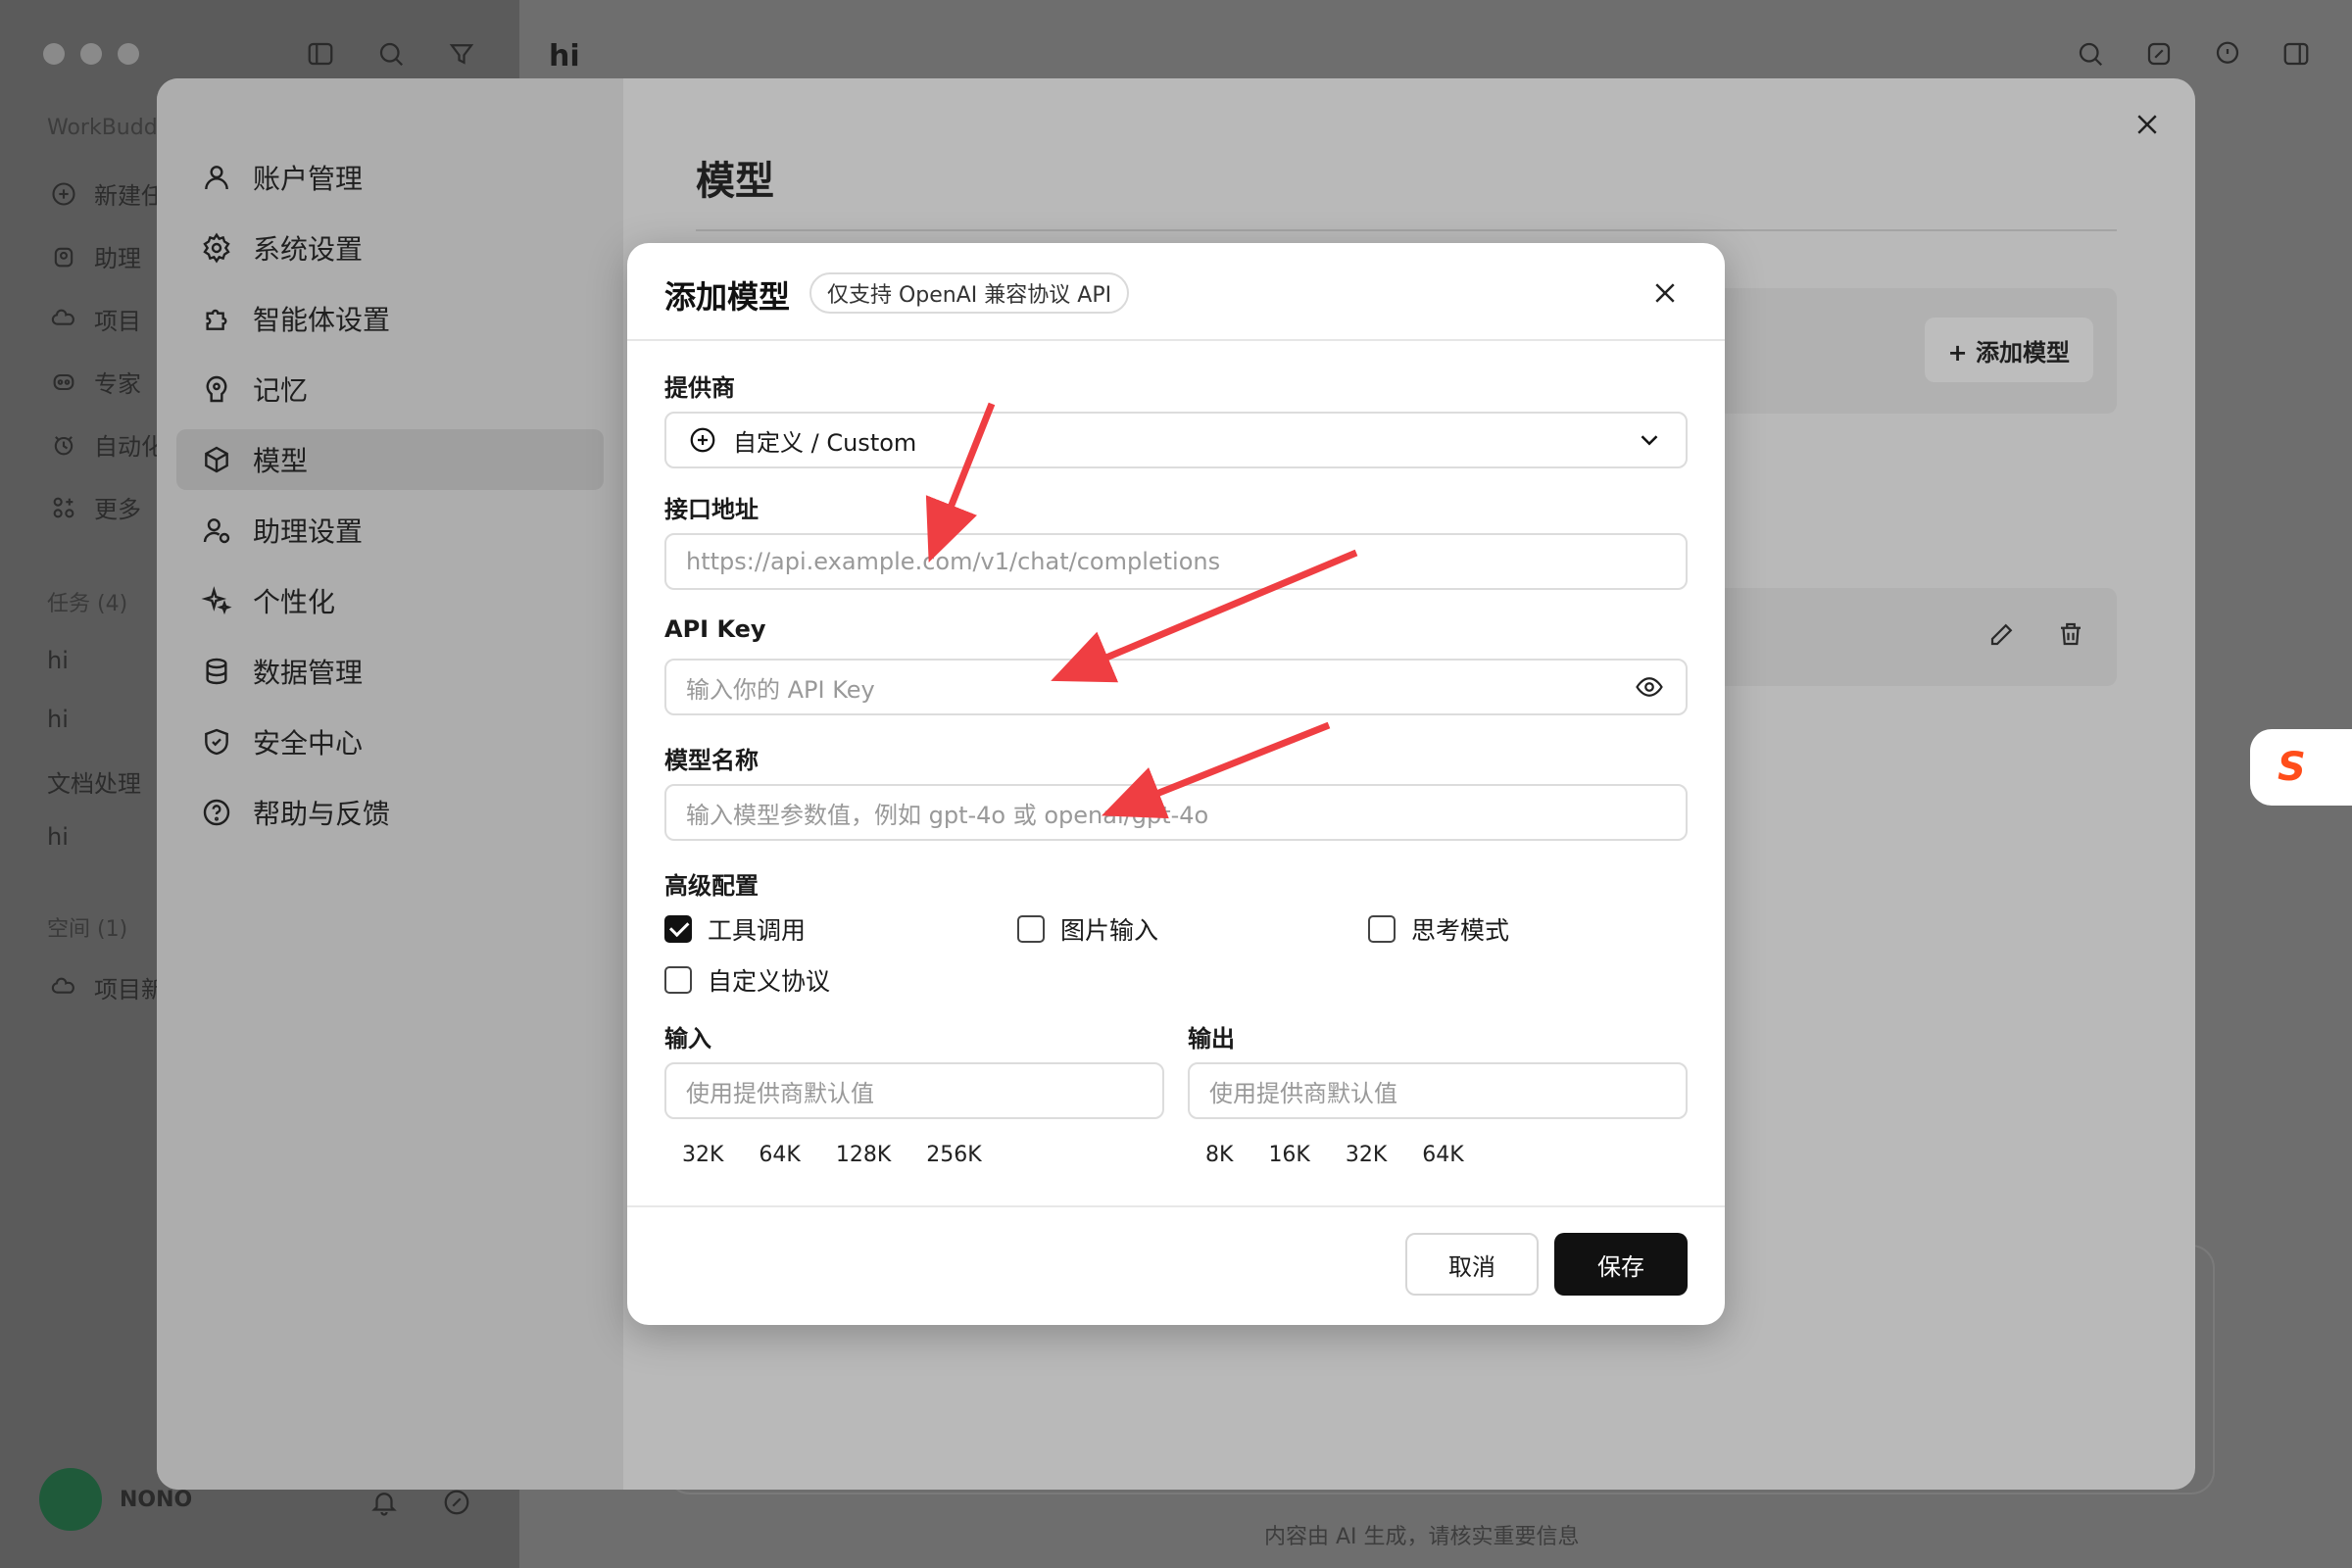 The height and width of the screenshot is (1568, 2352). What do you see at coordinates (2159, 54) in the screenshot?
I see `edit-note-icon` at bounding box center [2159, 54].